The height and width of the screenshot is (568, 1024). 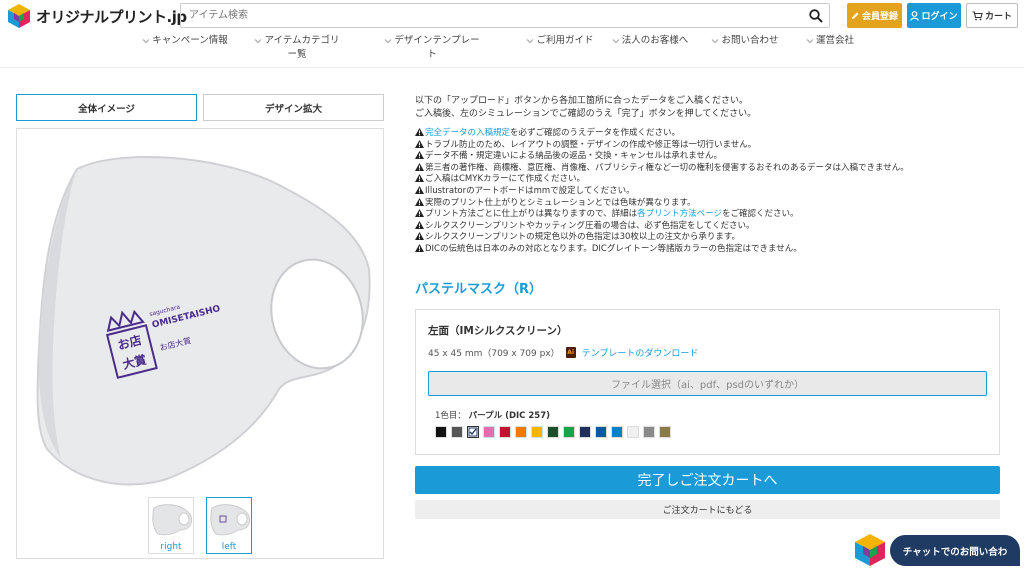 What do you see at coordinates (450, 416) in the screenshot?
I see `color-label: 1色目：` at bounding box center [450, 416].